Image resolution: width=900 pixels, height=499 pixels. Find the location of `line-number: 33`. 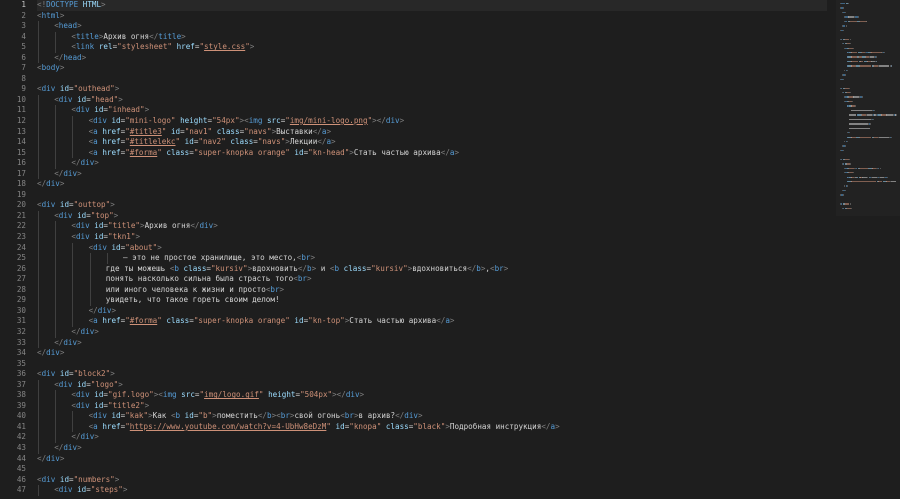

line-number: 33 is located at coordinates (21, 342).